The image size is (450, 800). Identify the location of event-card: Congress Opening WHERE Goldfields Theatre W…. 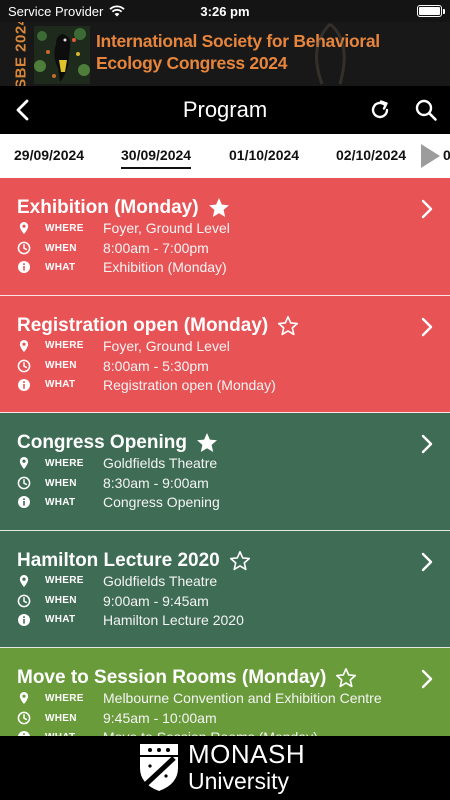
(225, 472).